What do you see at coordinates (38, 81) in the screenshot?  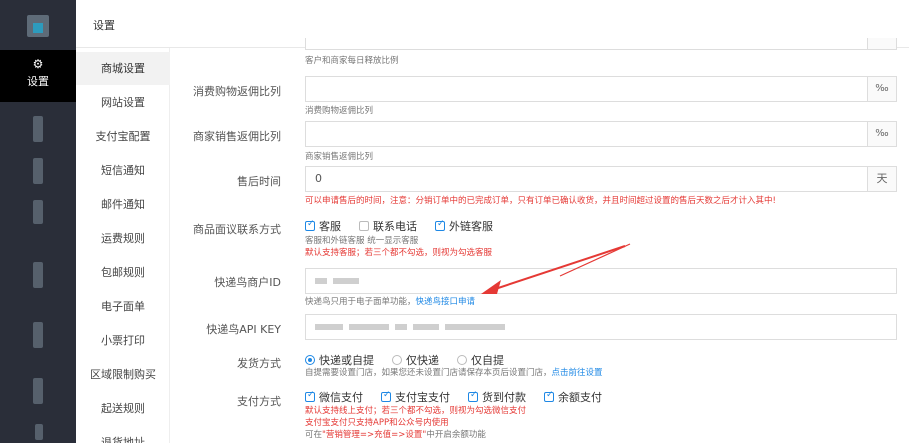 I see `nav-item-settings-label: 设置` at bounding box center [38, 81].